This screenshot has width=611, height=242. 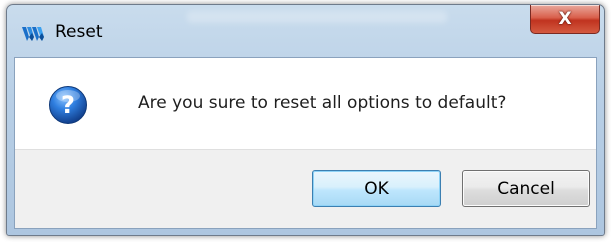 I want to click on title-bar-background-blur, so click(x=317, y=17).